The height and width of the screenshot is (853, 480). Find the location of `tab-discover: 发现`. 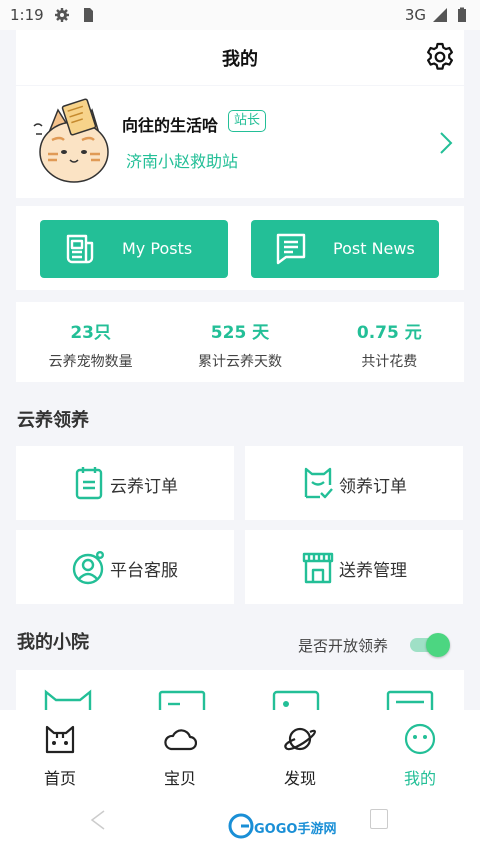

tab-discover: 发现 is located at coordinates (300, 752).